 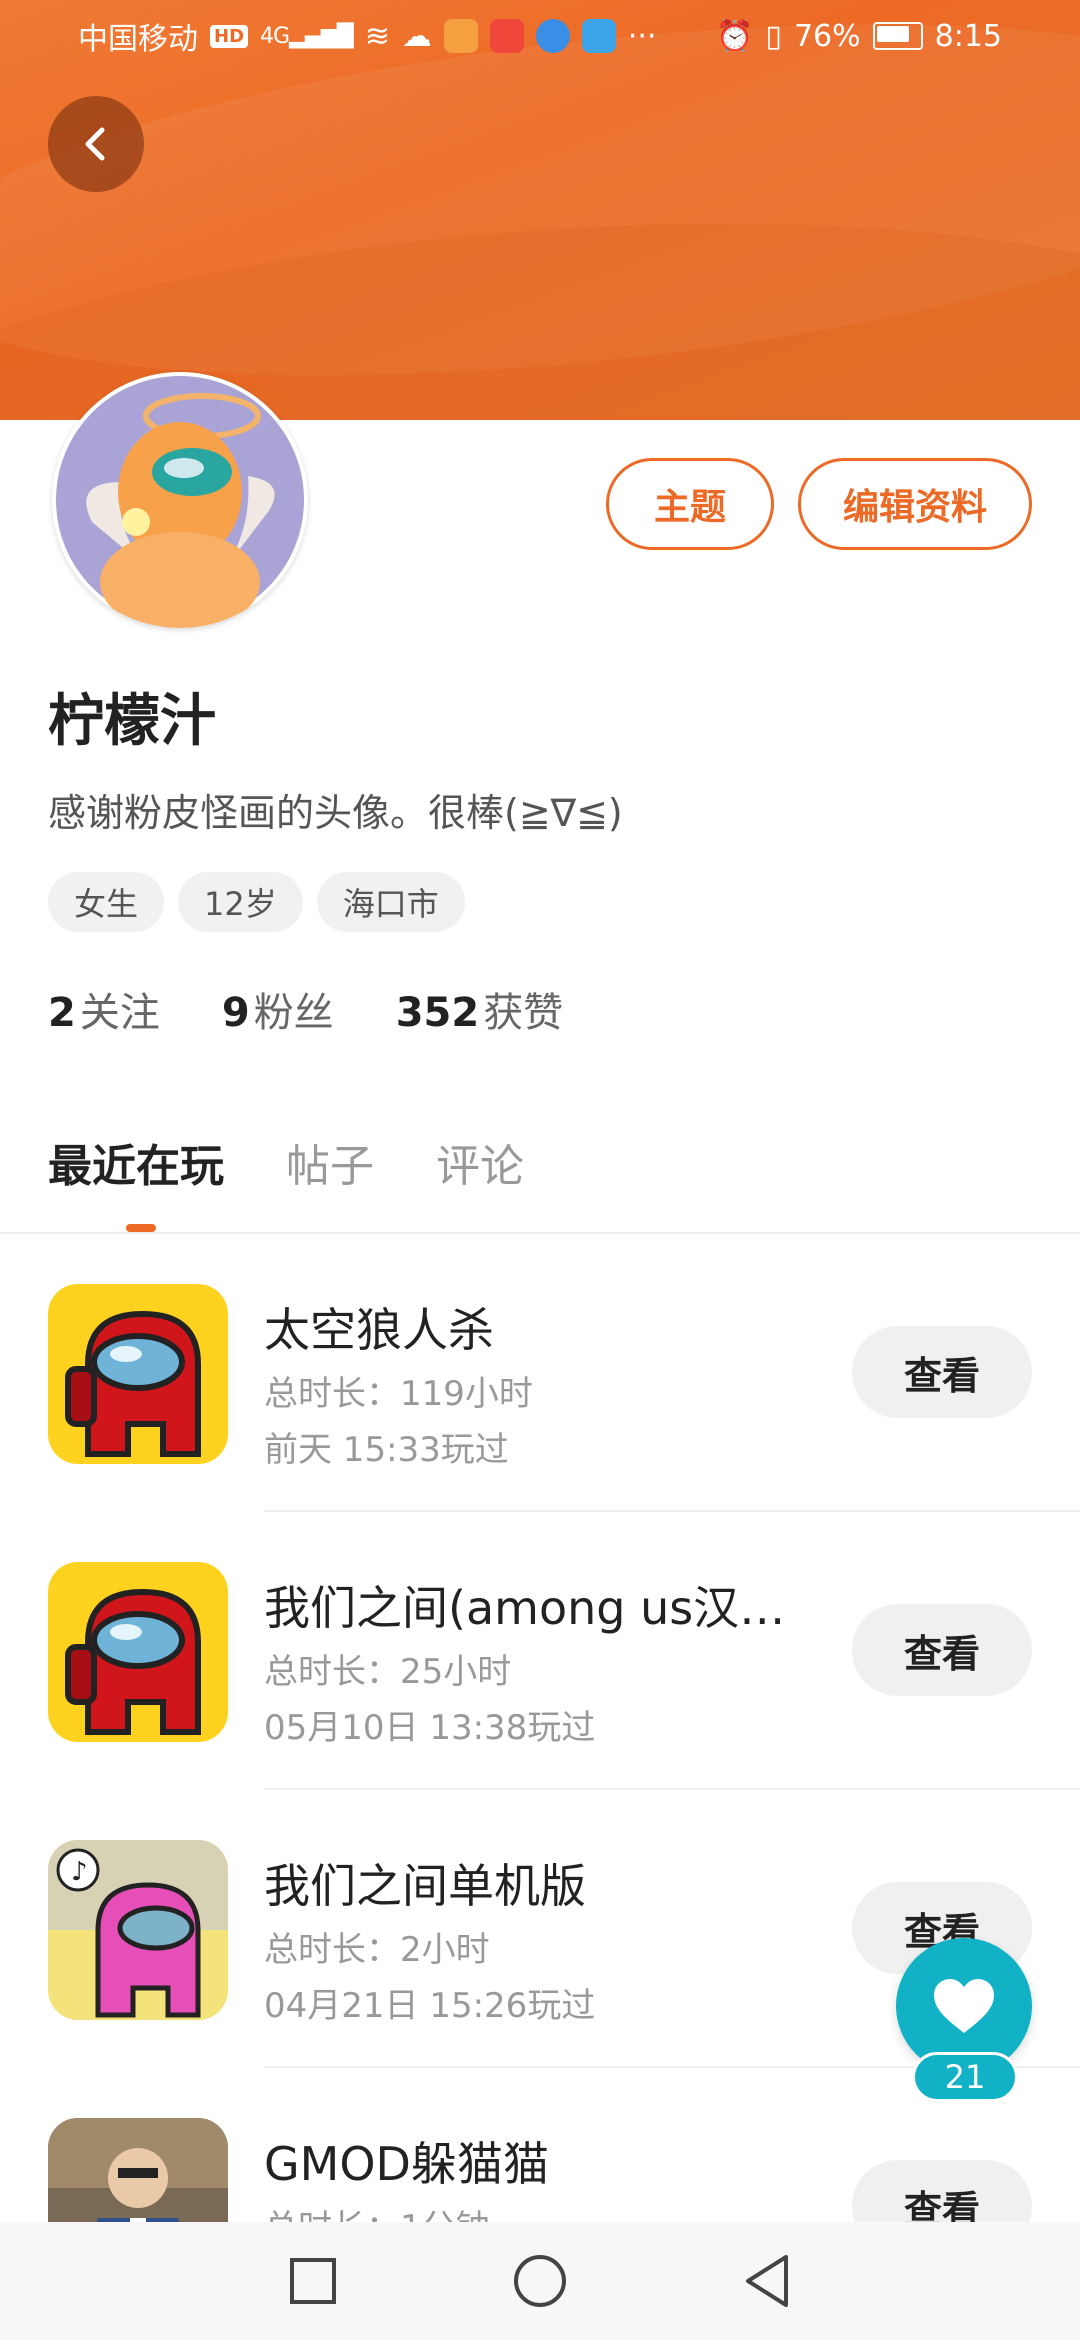 What do you see at coordinates (62, 1013) in the screenshot?
I see `following-count: 2` at bounding box center [62, 1013].